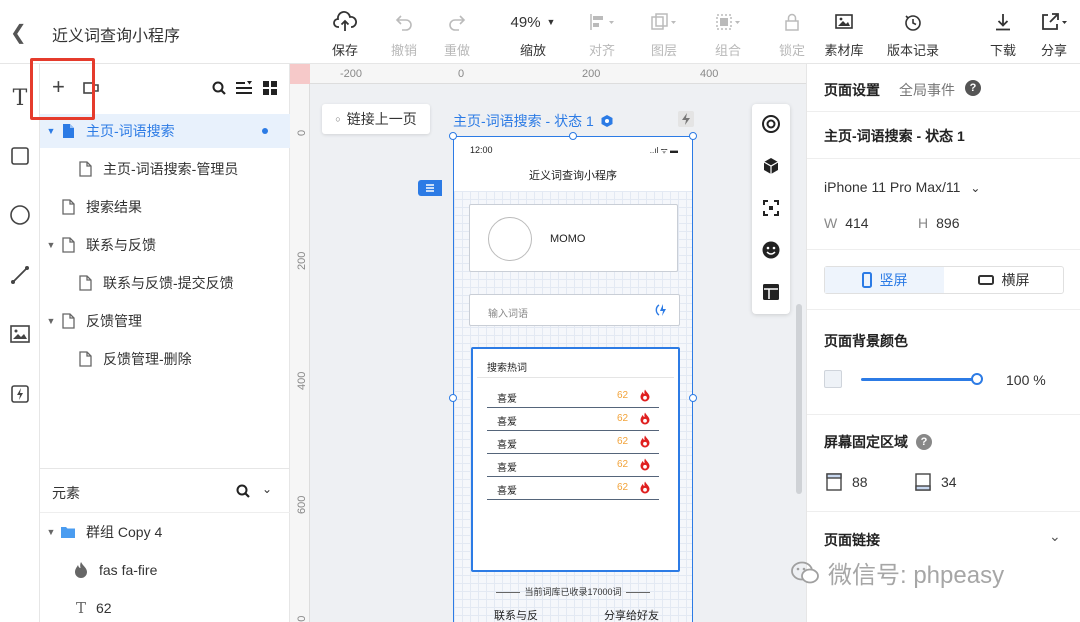 The height and width of the screenshot is (622, 1080). Describe the element at coordinates (866, 280) in the screenshot. I see `phone-portrait-icon` at that location.